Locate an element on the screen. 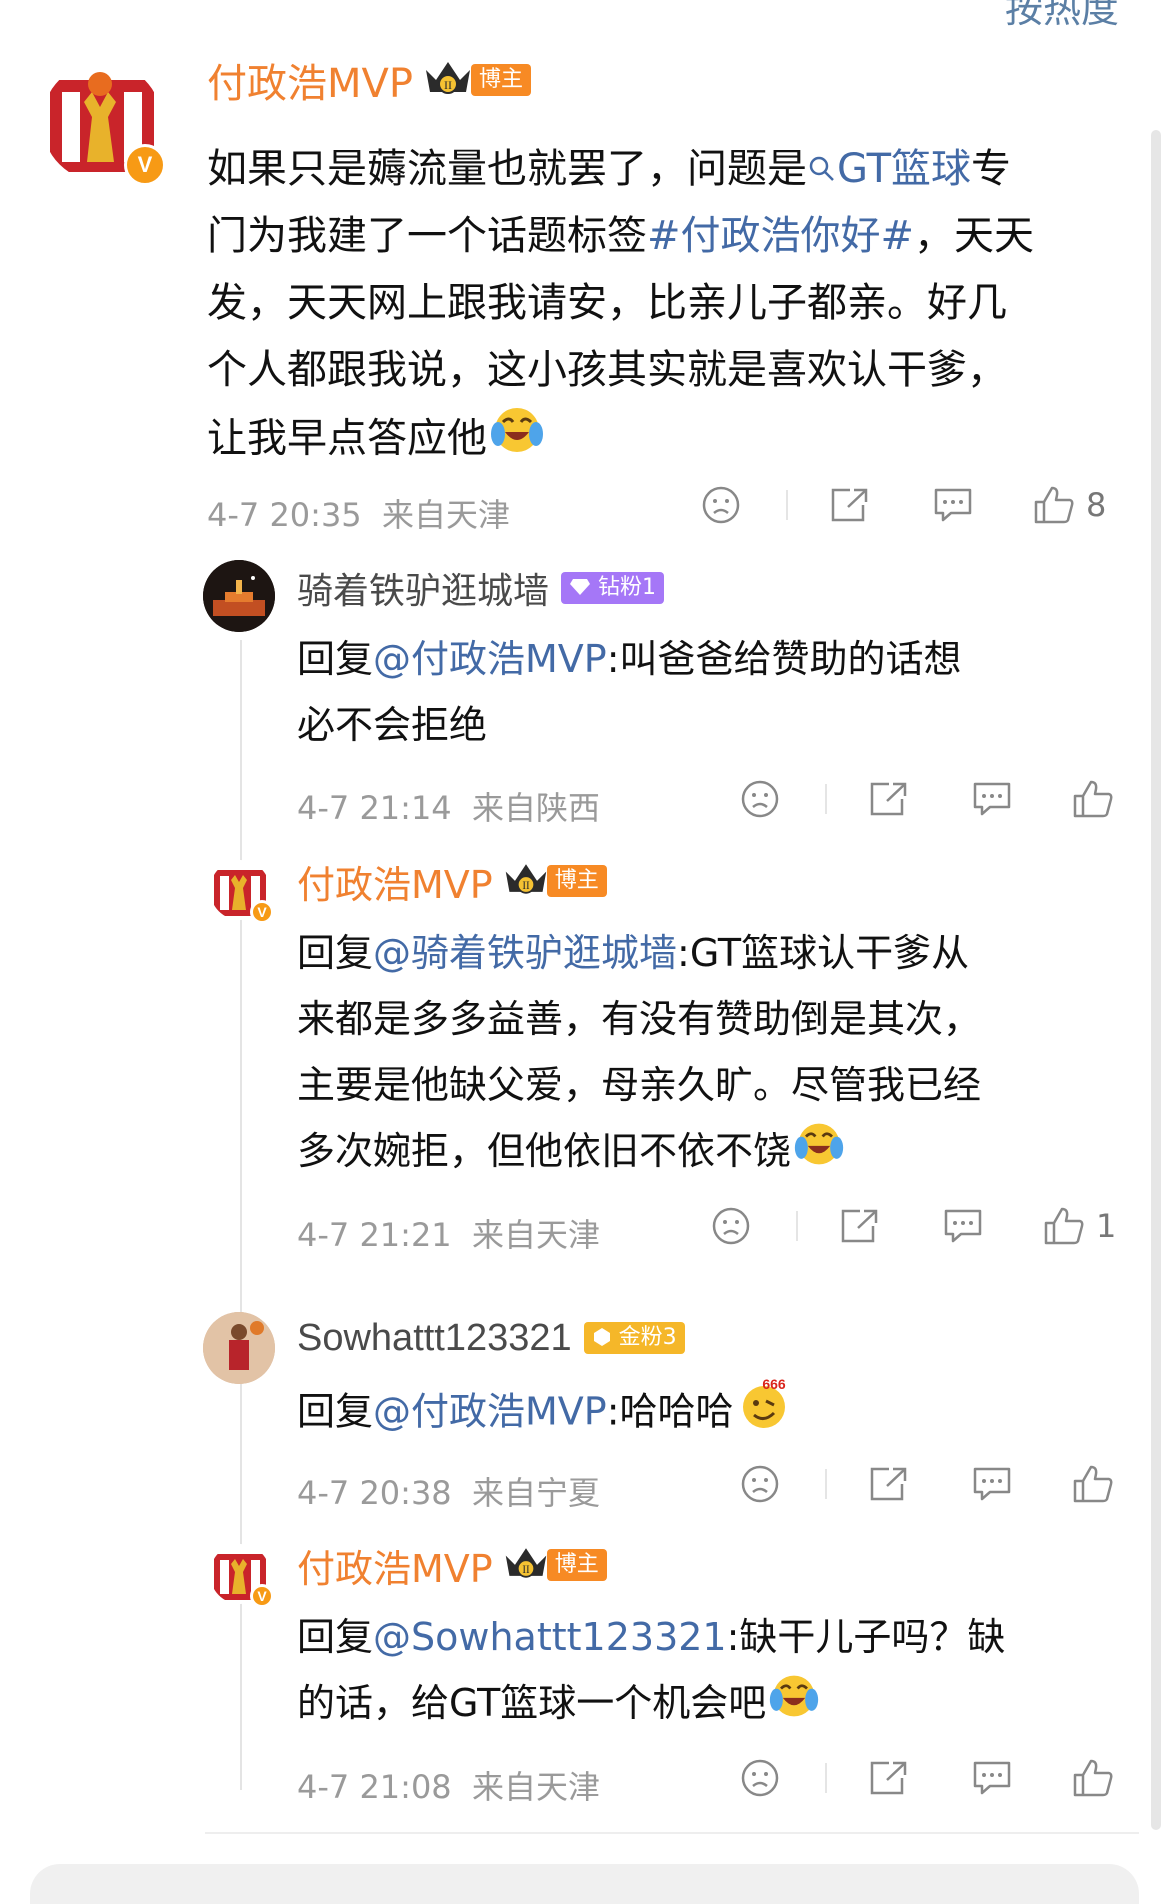  mention-link: @Sowhattt123321 is located at coordinates (550, 1637).